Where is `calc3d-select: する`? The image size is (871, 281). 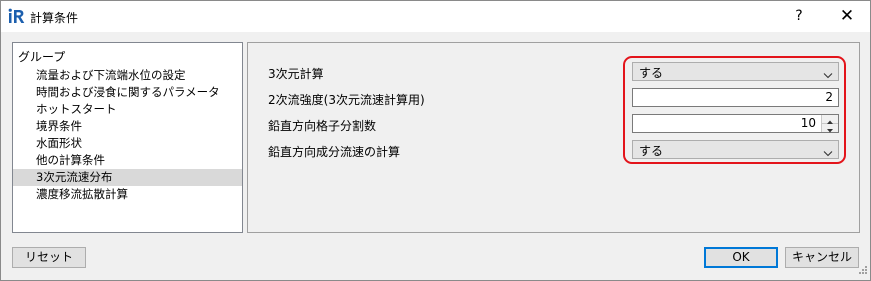 calc3d-select: する is located at coordinates (735, 71).